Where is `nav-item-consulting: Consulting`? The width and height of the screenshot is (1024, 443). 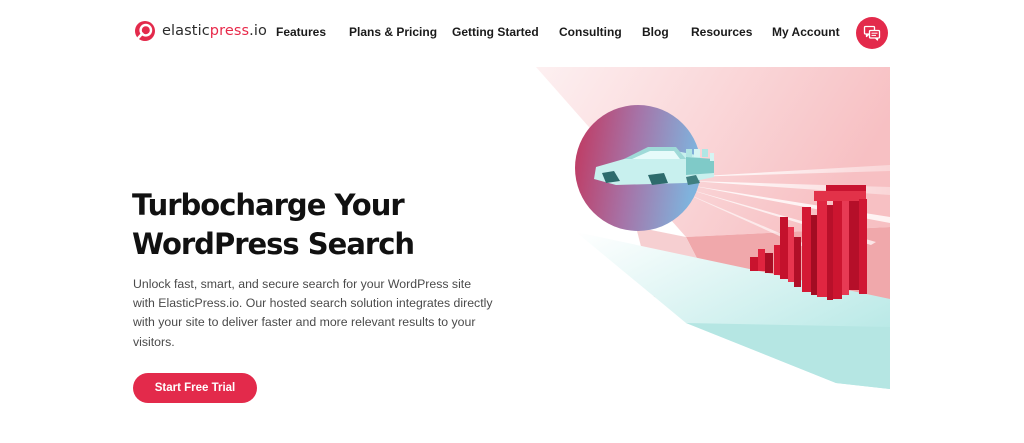
nav-item-consulting: Consulting is located at coordinates (590, 32).